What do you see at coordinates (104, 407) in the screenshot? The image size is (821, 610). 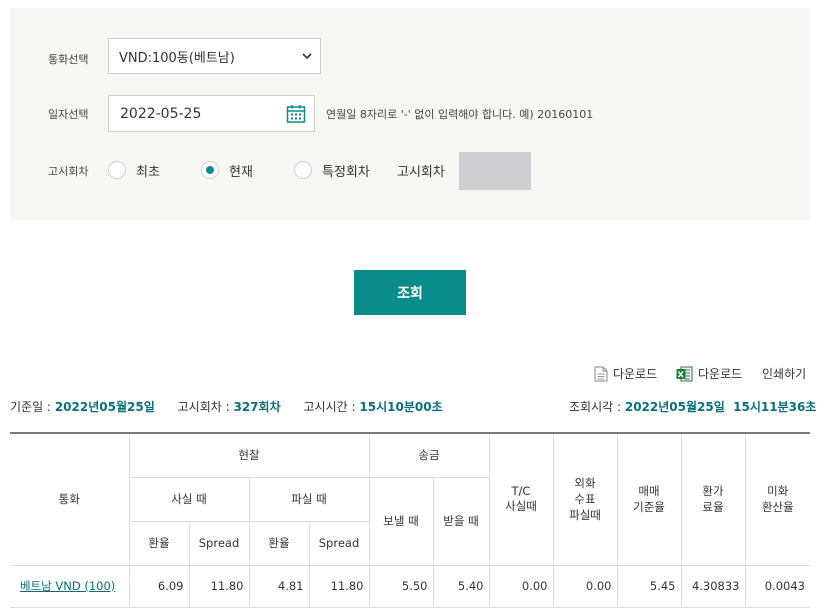 I see `base-date-value: 2022년05월25일` at bounding box center [104, 407].